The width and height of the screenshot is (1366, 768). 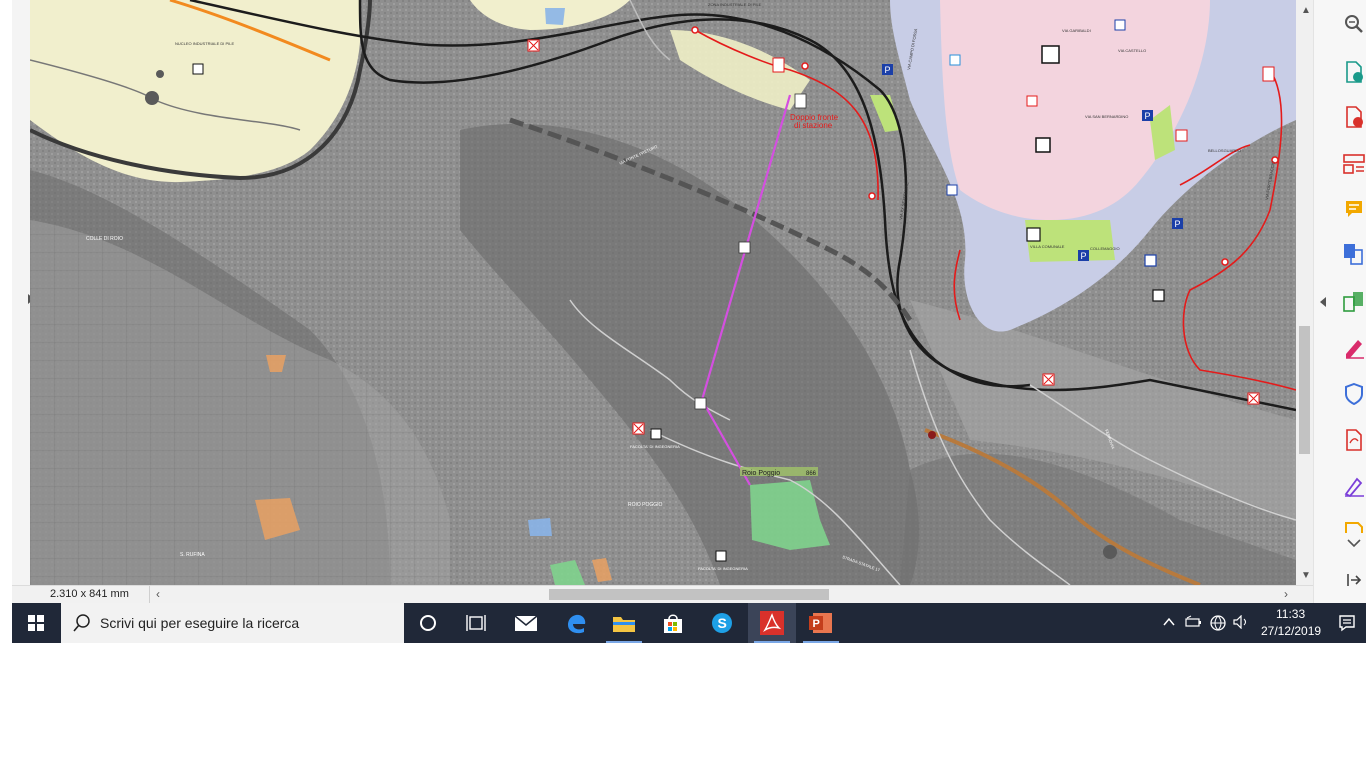 What do you see at coordinates (1105, 248) in the screenshot?
I see `map-label-collemaggio: COLLEMAGGIO` at bounding box center [1105, 248].